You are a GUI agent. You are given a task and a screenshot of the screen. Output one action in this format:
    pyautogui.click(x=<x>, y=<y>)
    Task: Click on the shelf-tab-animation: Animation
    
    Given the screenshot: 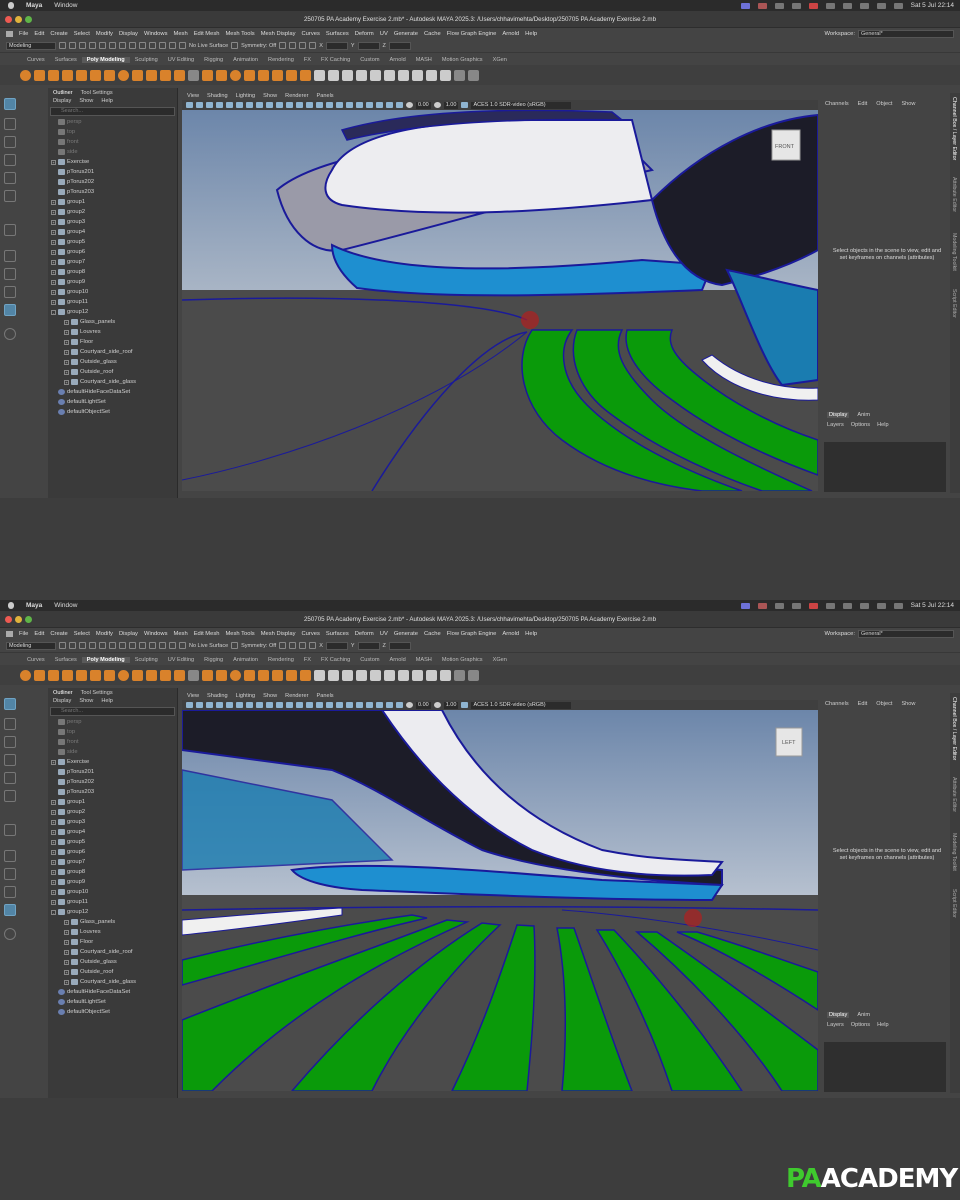 What is the action you would take?
    pyautogui.click(x=245, y=60)
    